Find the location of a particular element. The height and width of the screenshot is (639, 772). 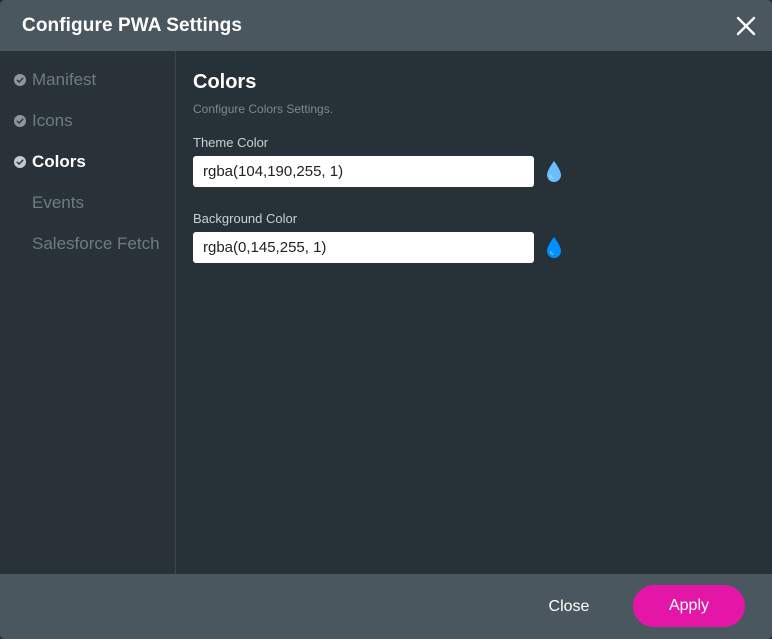

sidebar-item-icons: Icons is located at coordinates (87, 123).